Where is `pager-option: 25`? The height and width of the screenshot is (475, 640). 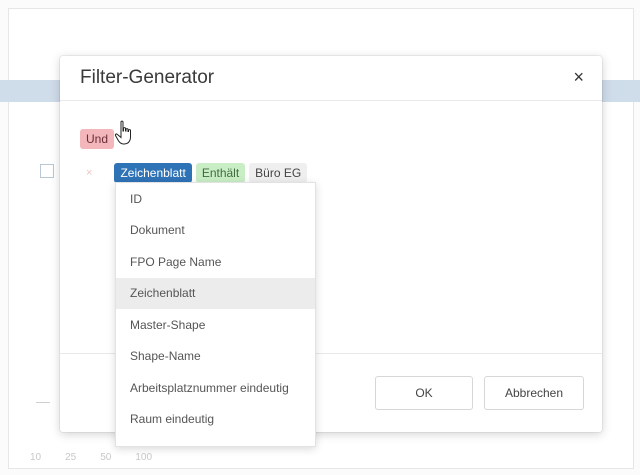
pager-option: 25 is located at coordinates (71, 457).